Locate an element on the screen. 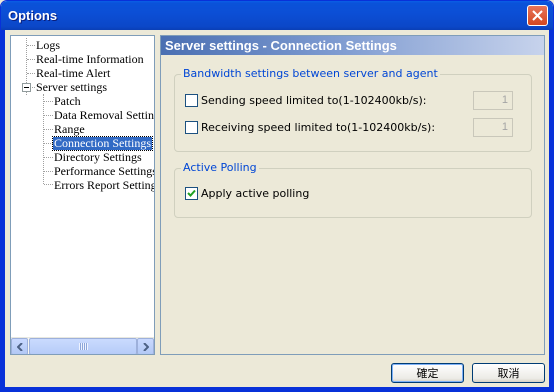 The image size is (554, 392). receiving-limit-checkbox is located at coordinates (191, 127).